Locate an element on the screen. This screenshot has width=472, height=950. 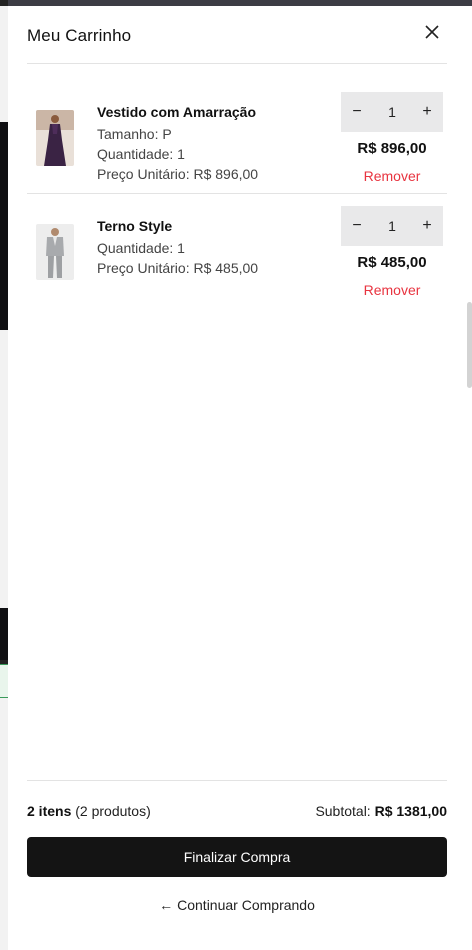
product-name: Vestido com Amarração is located at coordinates (177, 112).